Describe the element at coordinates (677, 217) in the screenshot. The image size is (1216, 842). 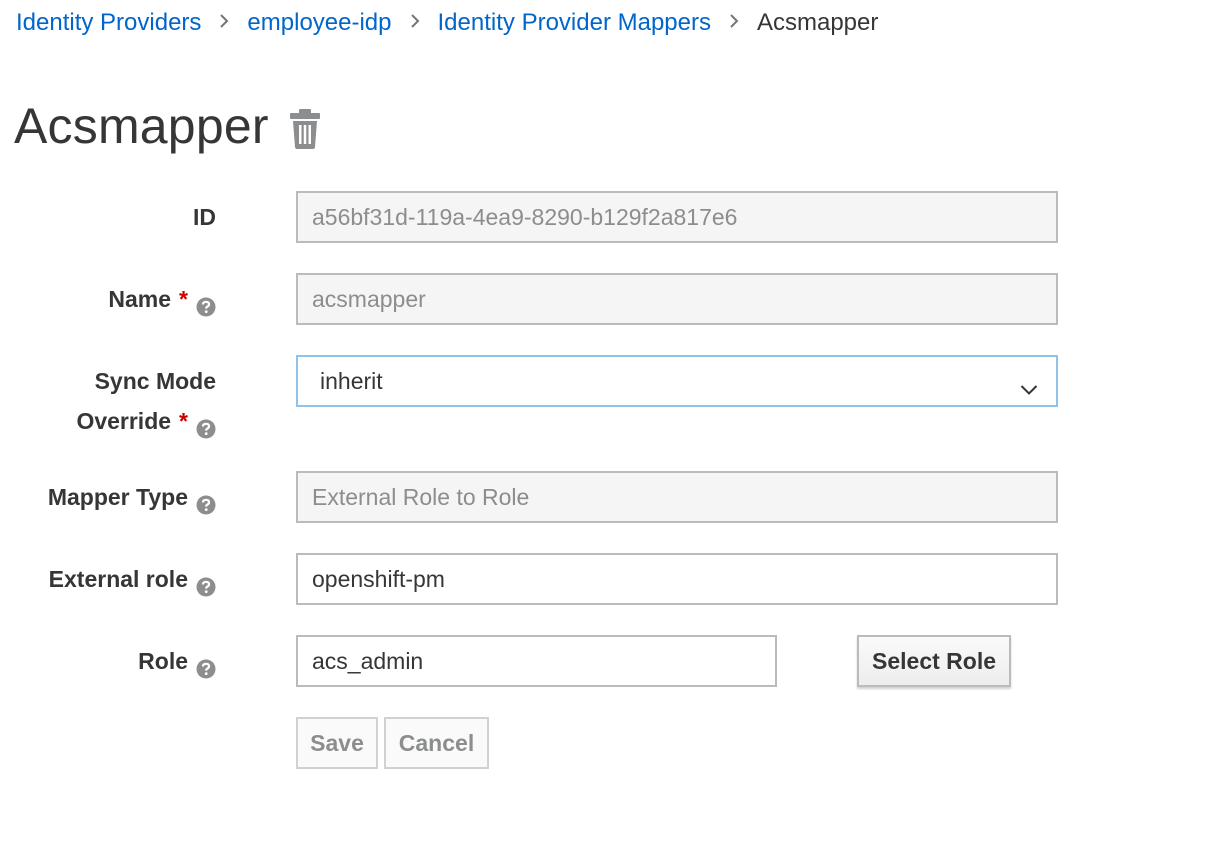
I see `id-field: a56bf31d-119a-4ea9-8290-b129f2a817e6` at that location.